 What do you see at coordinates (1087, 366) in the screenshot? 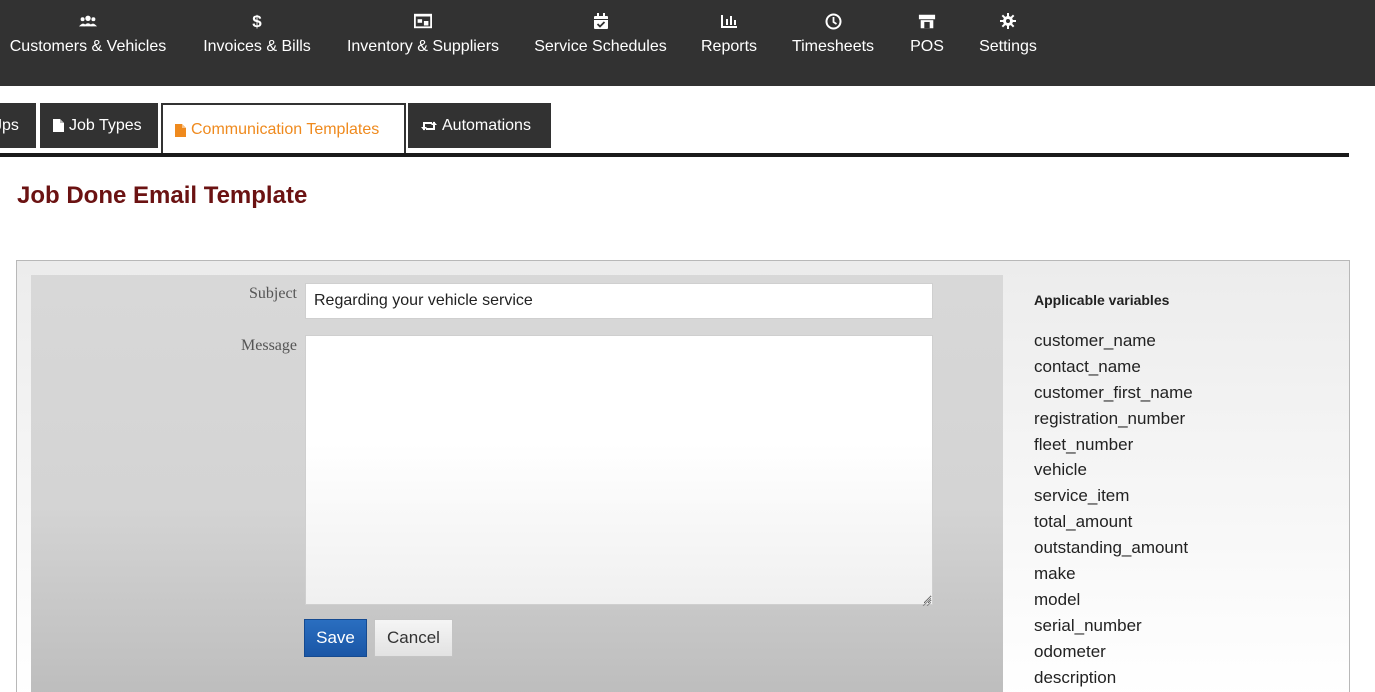
I see `variable-item: contact_name` at bounding box center [1087, 366].